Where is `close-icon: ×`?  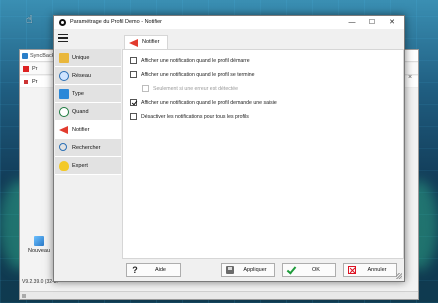
close-icon: × is located at coordinates (412, 78).